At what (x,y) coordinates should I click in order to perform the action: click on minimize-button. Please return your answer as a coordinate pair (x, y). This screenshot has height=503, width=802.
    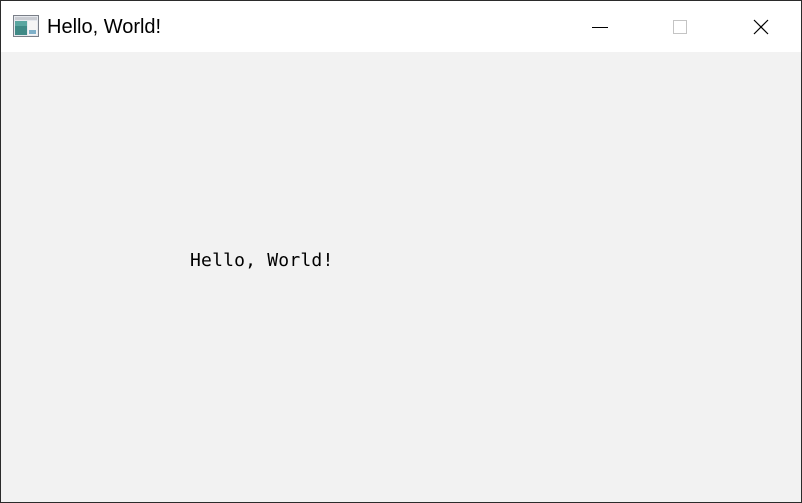
    Looking at the image, I should click on (600, 26).